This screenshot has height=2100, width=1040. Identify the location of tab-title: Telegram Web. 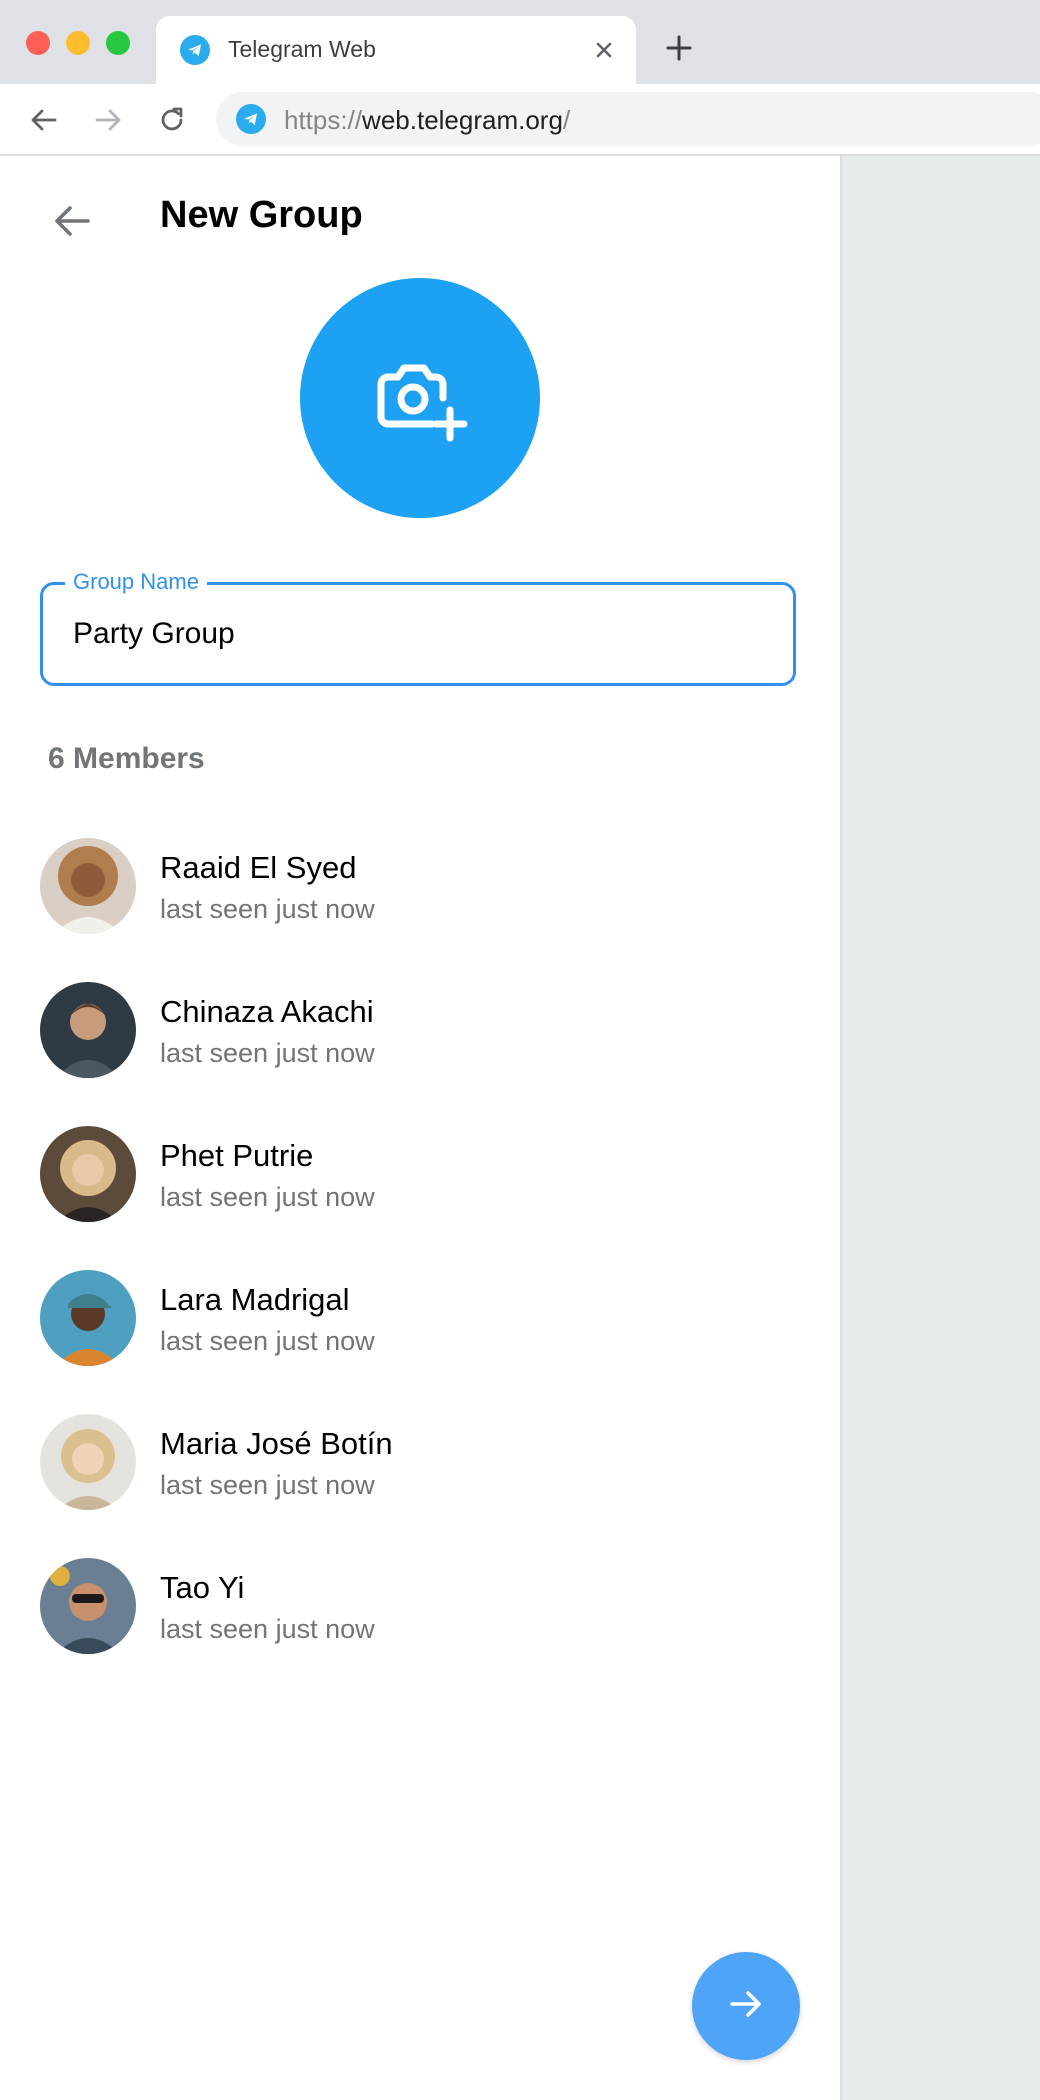
(302, 49).